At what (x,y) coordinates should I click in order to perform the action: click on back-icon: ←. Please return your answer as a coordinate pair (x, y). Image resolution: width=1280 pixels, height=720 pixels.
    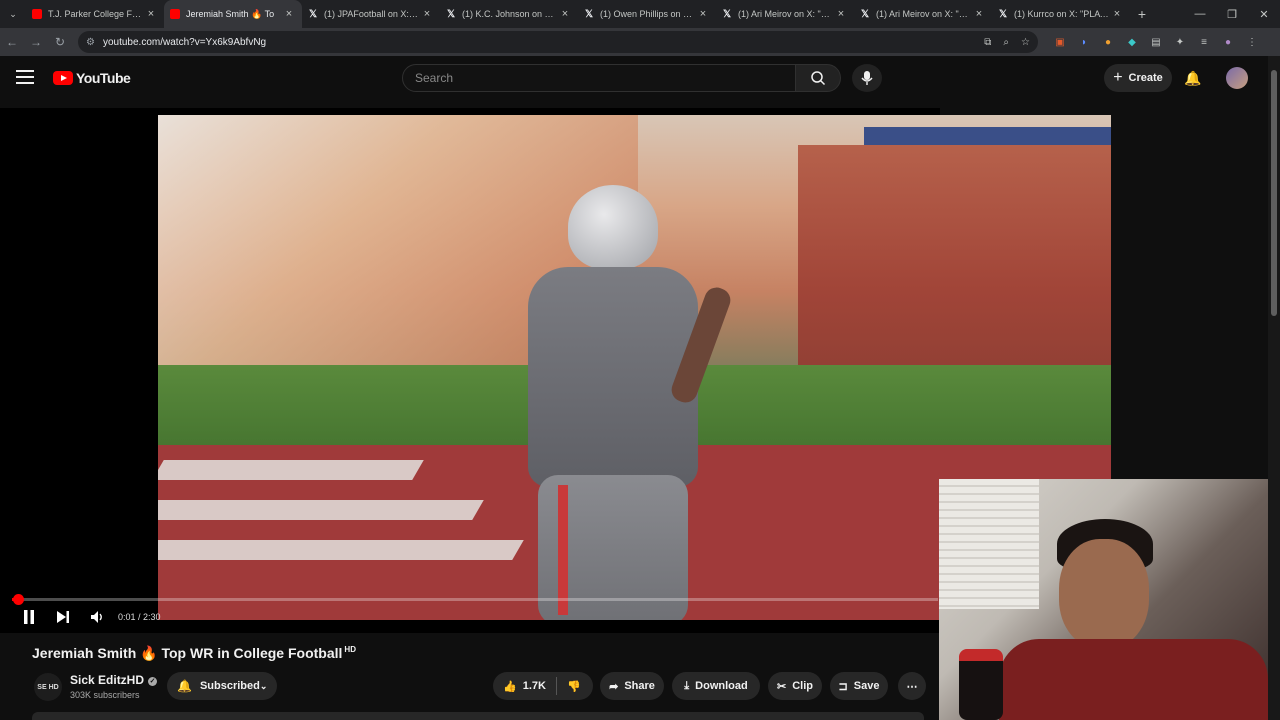
    Looking at the image, I should click on (12, 42).